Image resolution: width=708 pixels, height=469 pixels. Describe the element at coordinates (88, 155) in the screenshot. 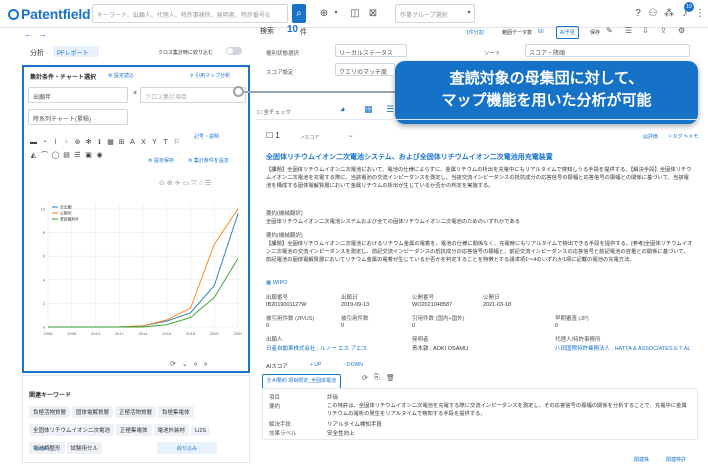

I see `image-icon: ▣` at that location.